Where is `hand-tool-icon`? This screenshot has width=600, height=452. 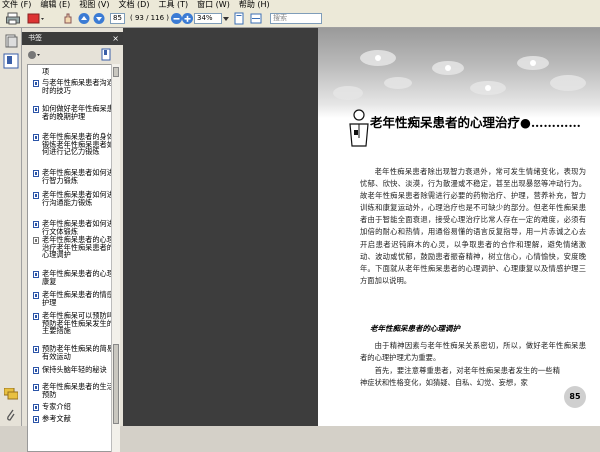 hand-tool-icon is located at coordinates (68, 18).